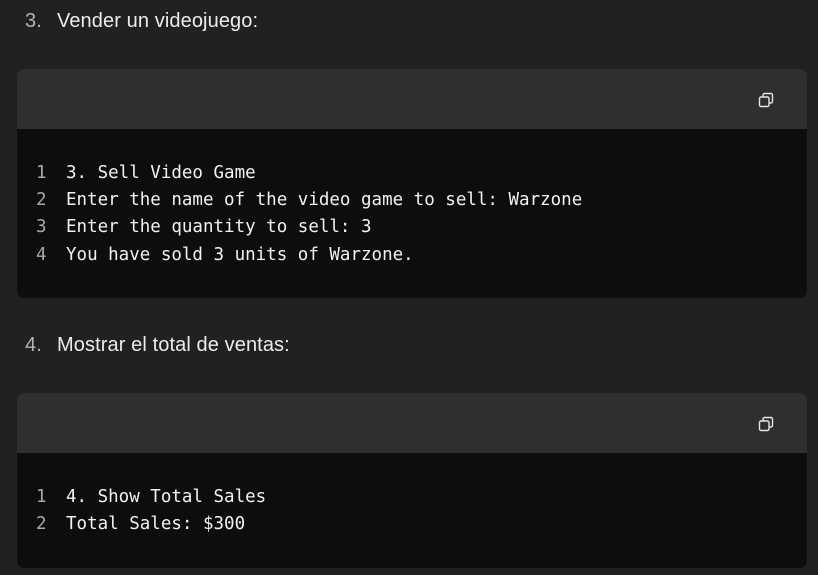 This screenshot has height=575, width=818. Describe the element at coordinates (173, 344) in the screenshot. I see `list-item-label: Mostrar el total de ventas:` at that location.